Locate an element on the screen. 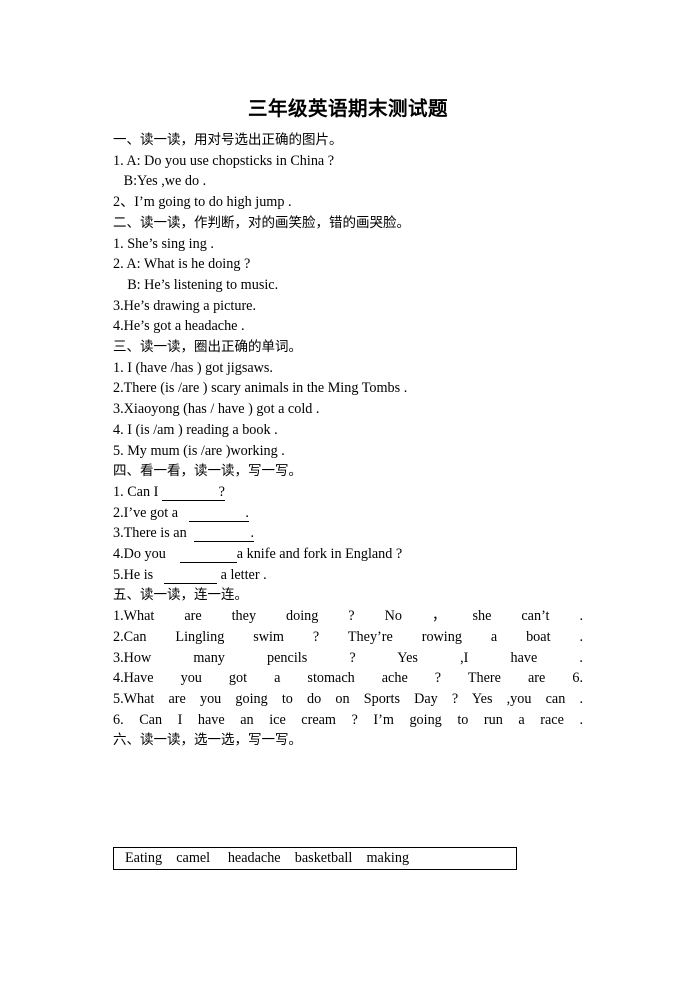  question-line: 4.He’s got a headache . is located at coordinates (179, 326).